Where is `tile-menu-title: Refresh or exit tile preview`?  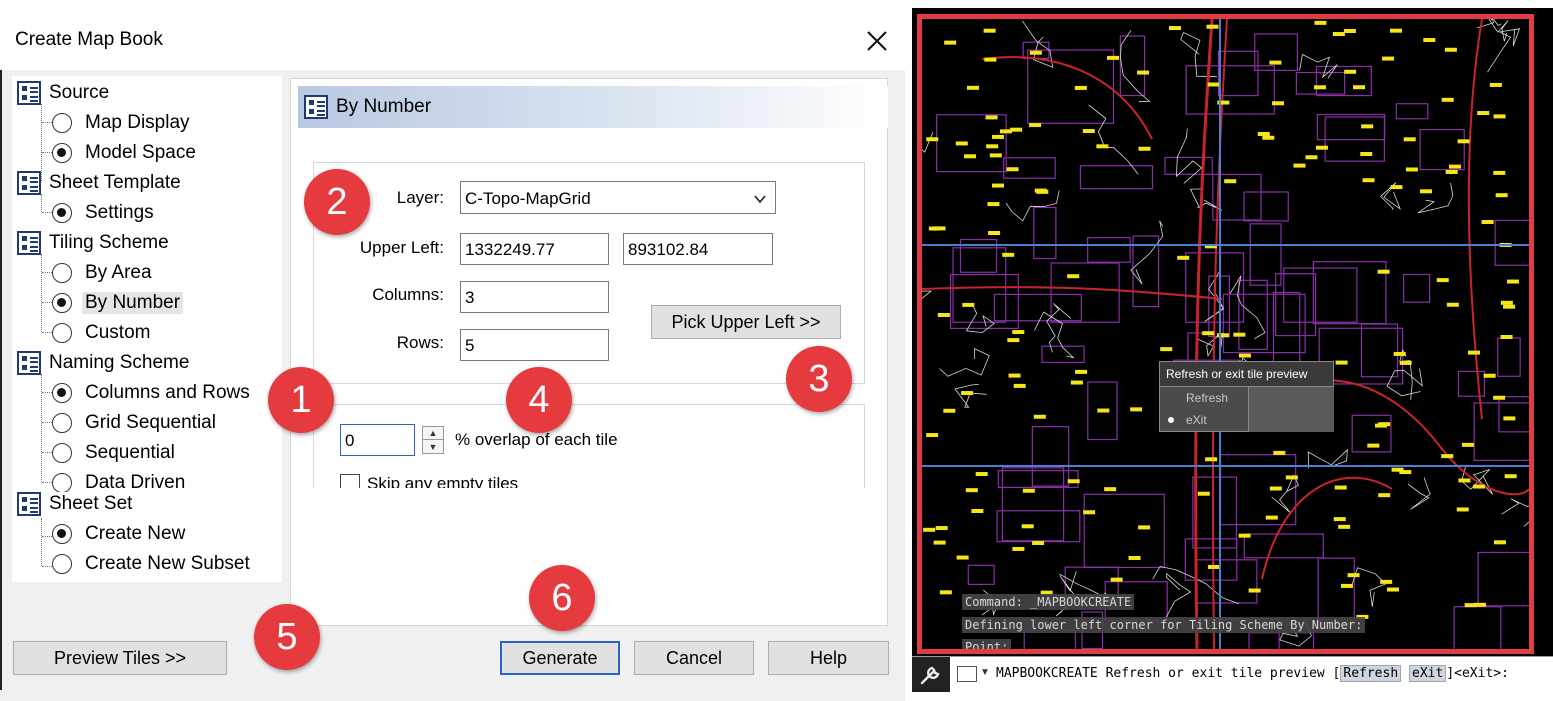
tile-menu-title: Refresh or exit tile preview is located at coordinates (1246, 374).